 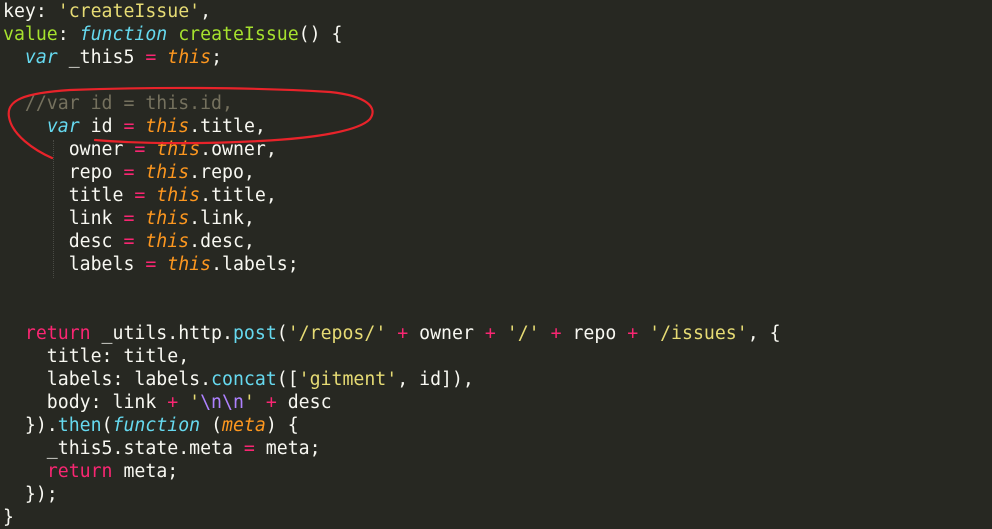 I want to click on code-token: \n\n, so click(x=222, y=402).